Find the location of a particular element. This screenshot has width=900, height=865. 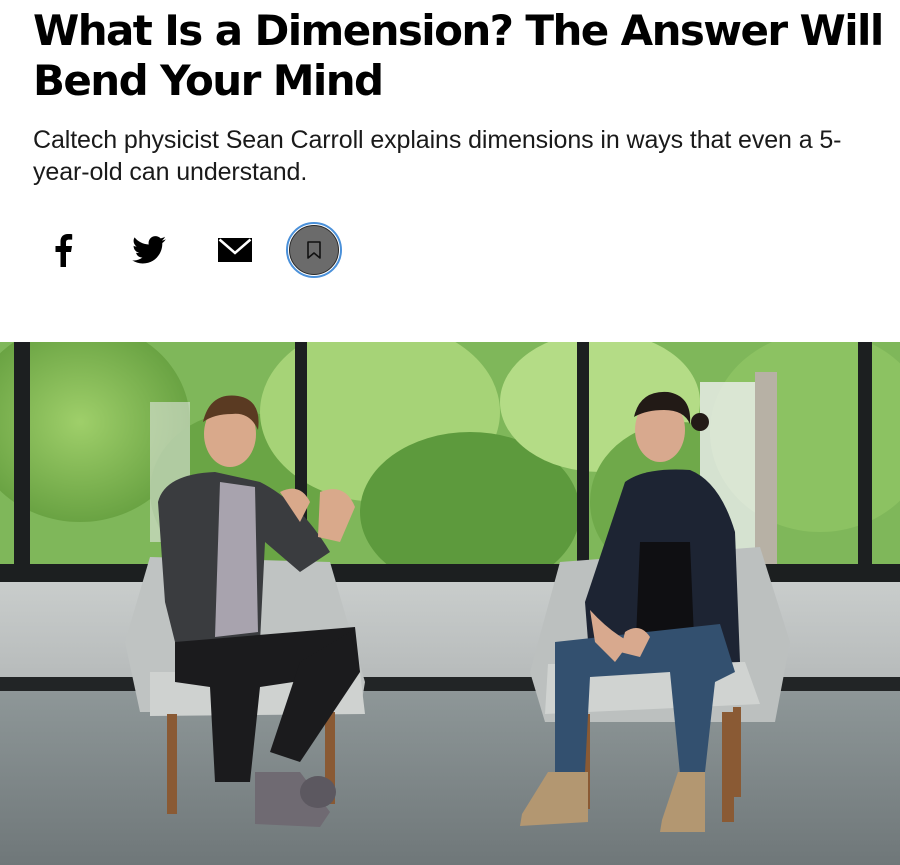

bookmark-icon is located at coordinates (314, 250).